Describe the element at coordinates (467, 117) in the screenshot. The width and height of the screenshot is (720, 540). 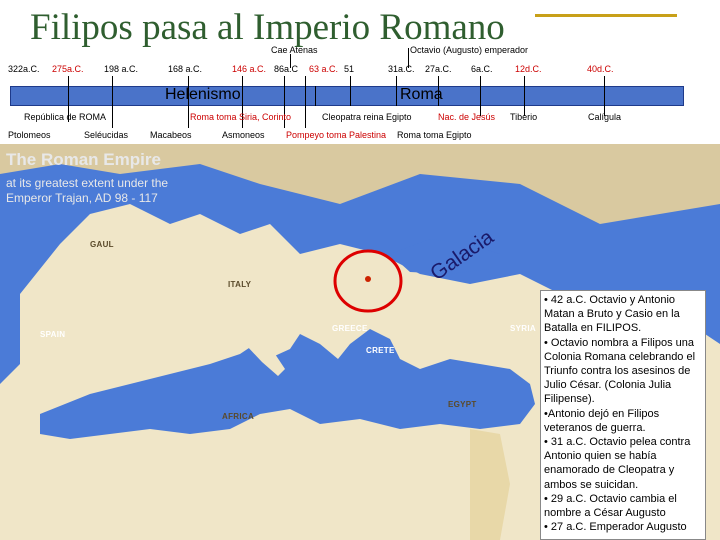
I see `label-nac-jesus: Nac. de Jesús` at that location.